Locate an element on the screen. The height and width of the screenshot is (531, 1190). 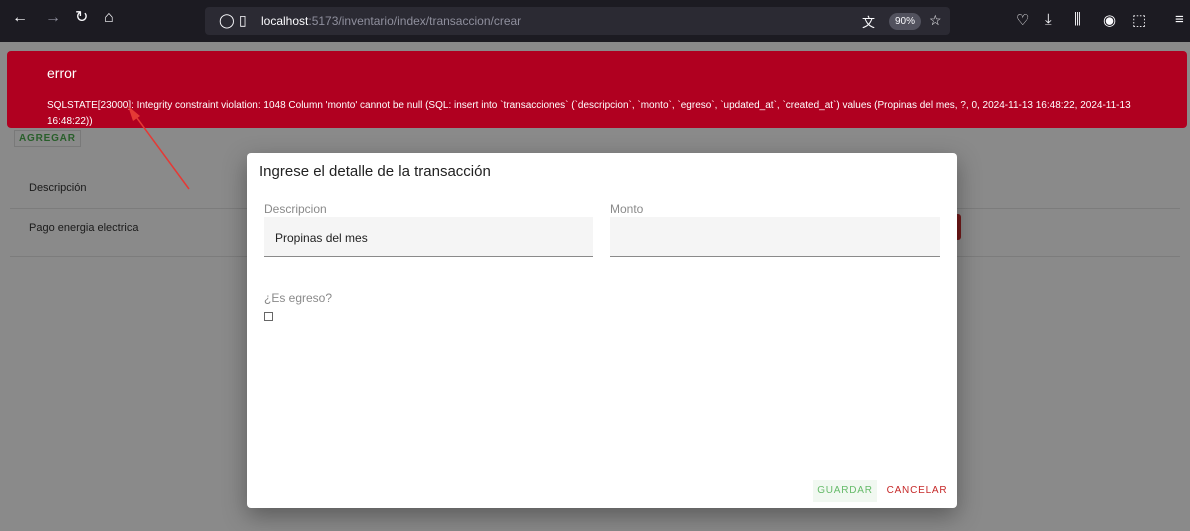
descripcion-value: Propinas del mes is located at coordinates (321, 238).